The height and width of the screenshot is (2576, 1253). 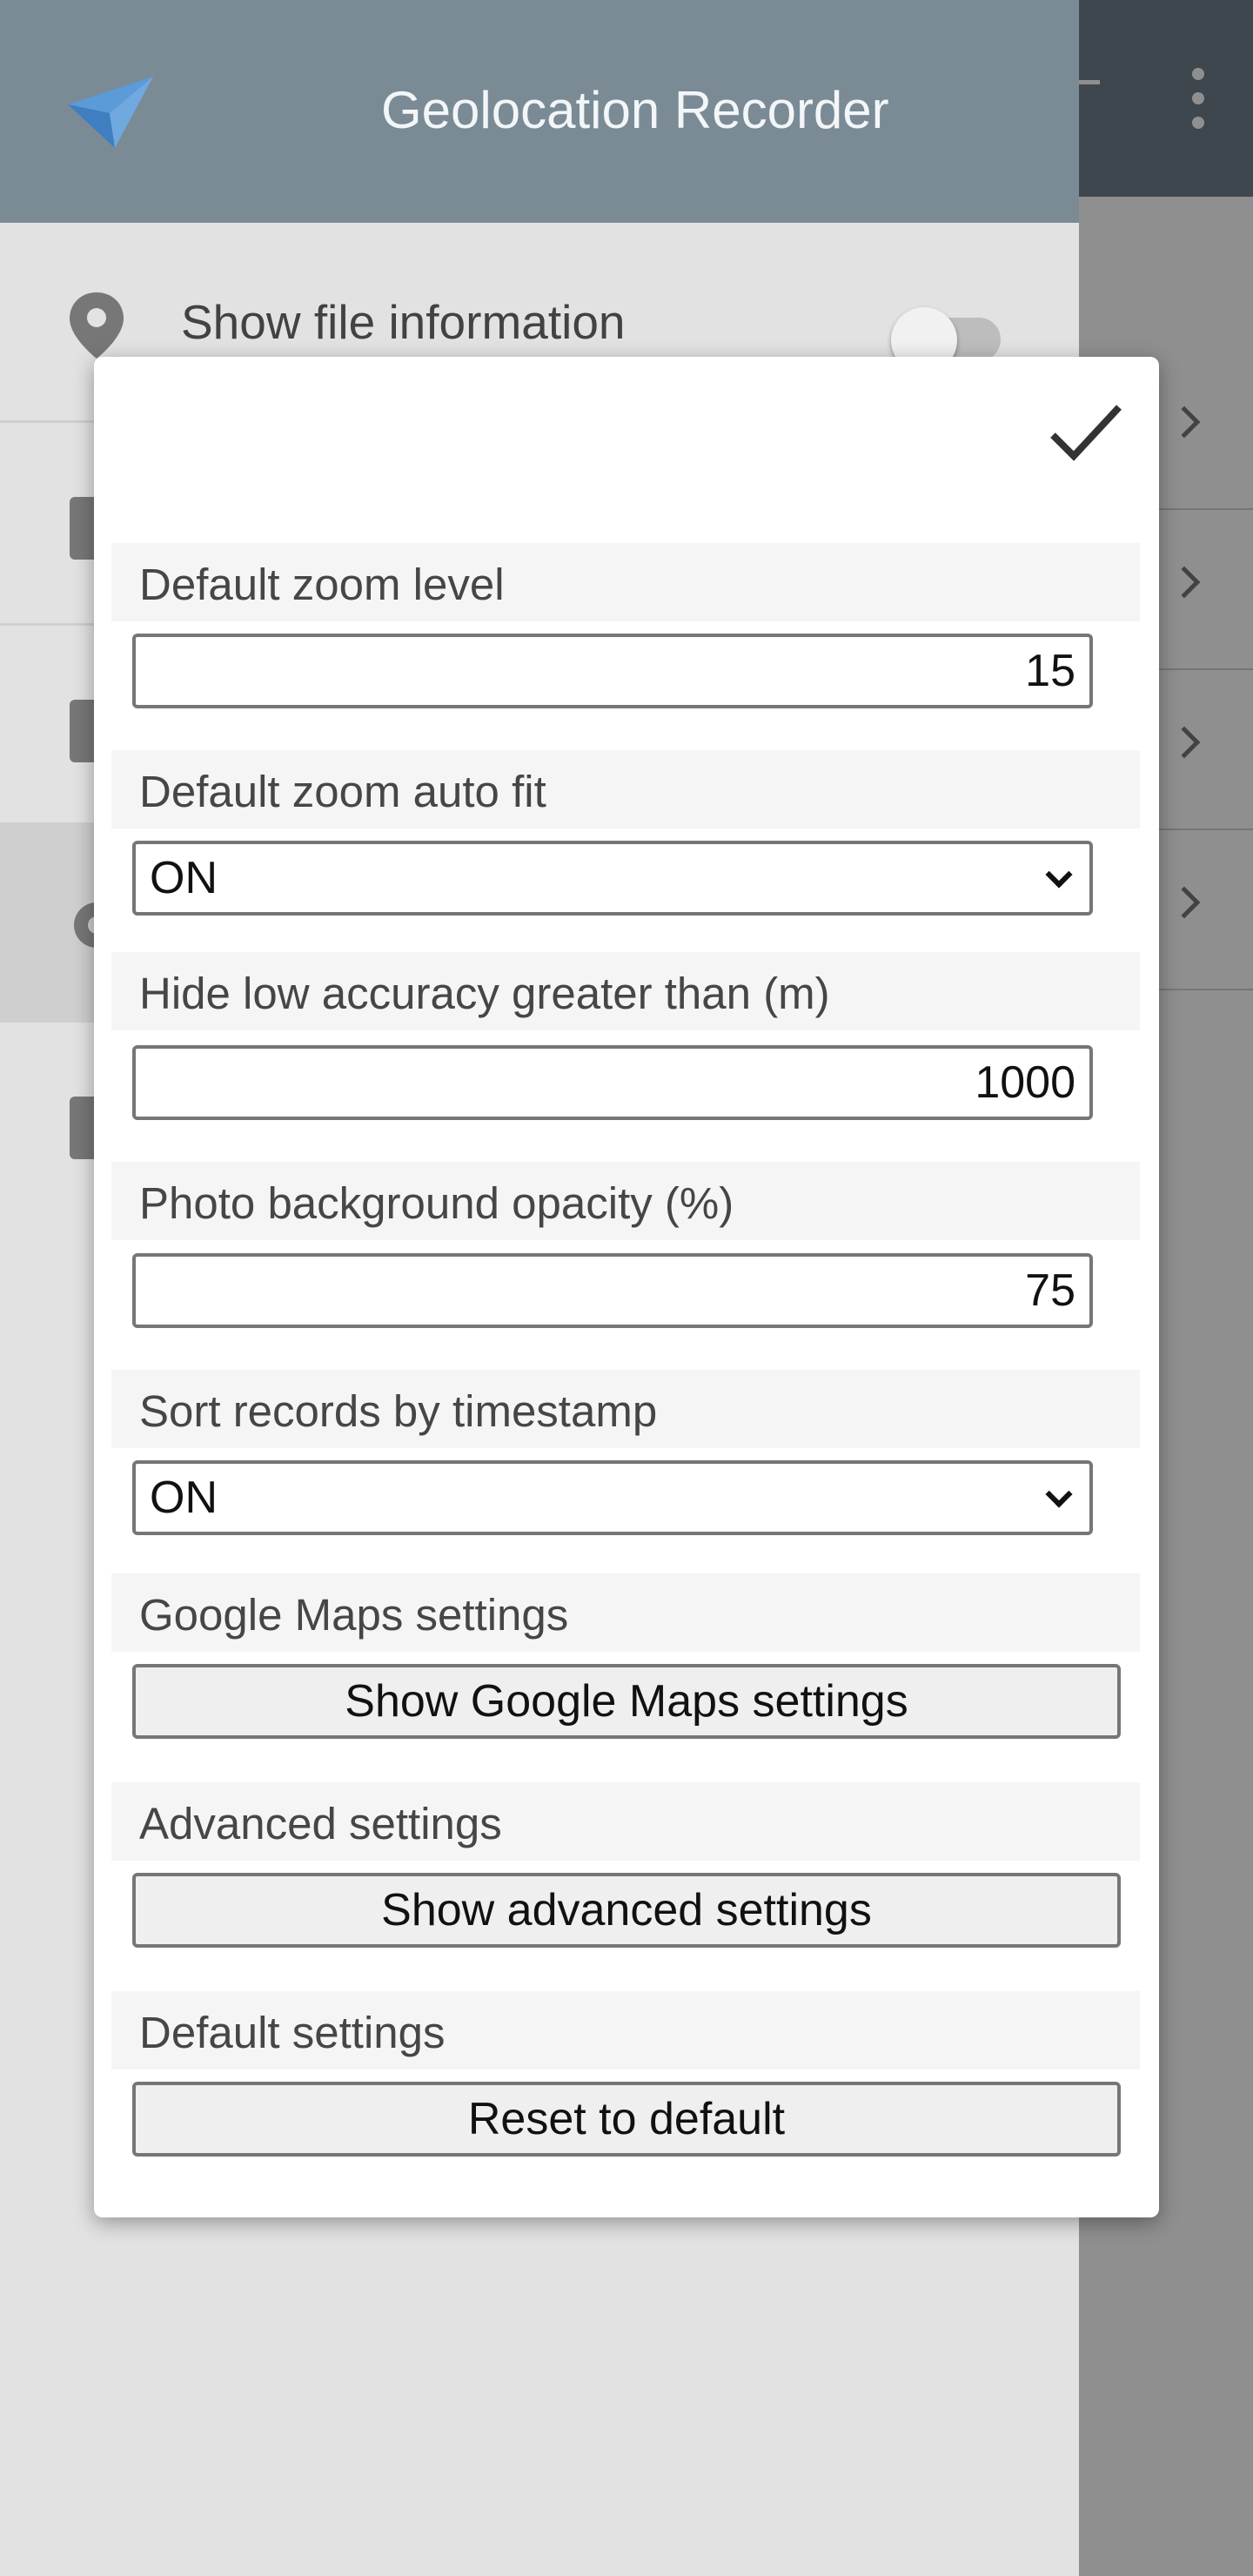 I want to click on checkmark-icon, so click(x=1085, y=432).